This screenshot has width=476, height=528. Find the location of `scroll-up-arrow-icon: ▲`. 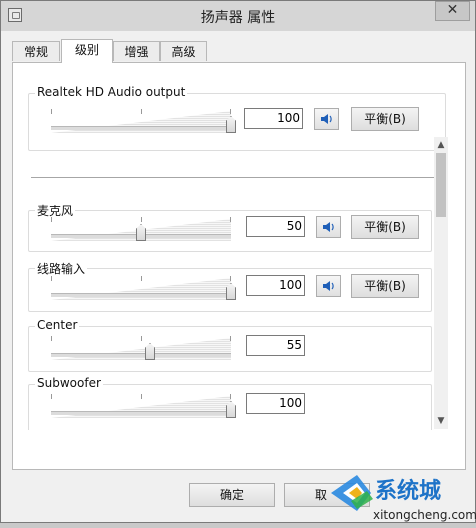

scroll-up-arrow-icon: ▲ is located at coordinates (441, 145).